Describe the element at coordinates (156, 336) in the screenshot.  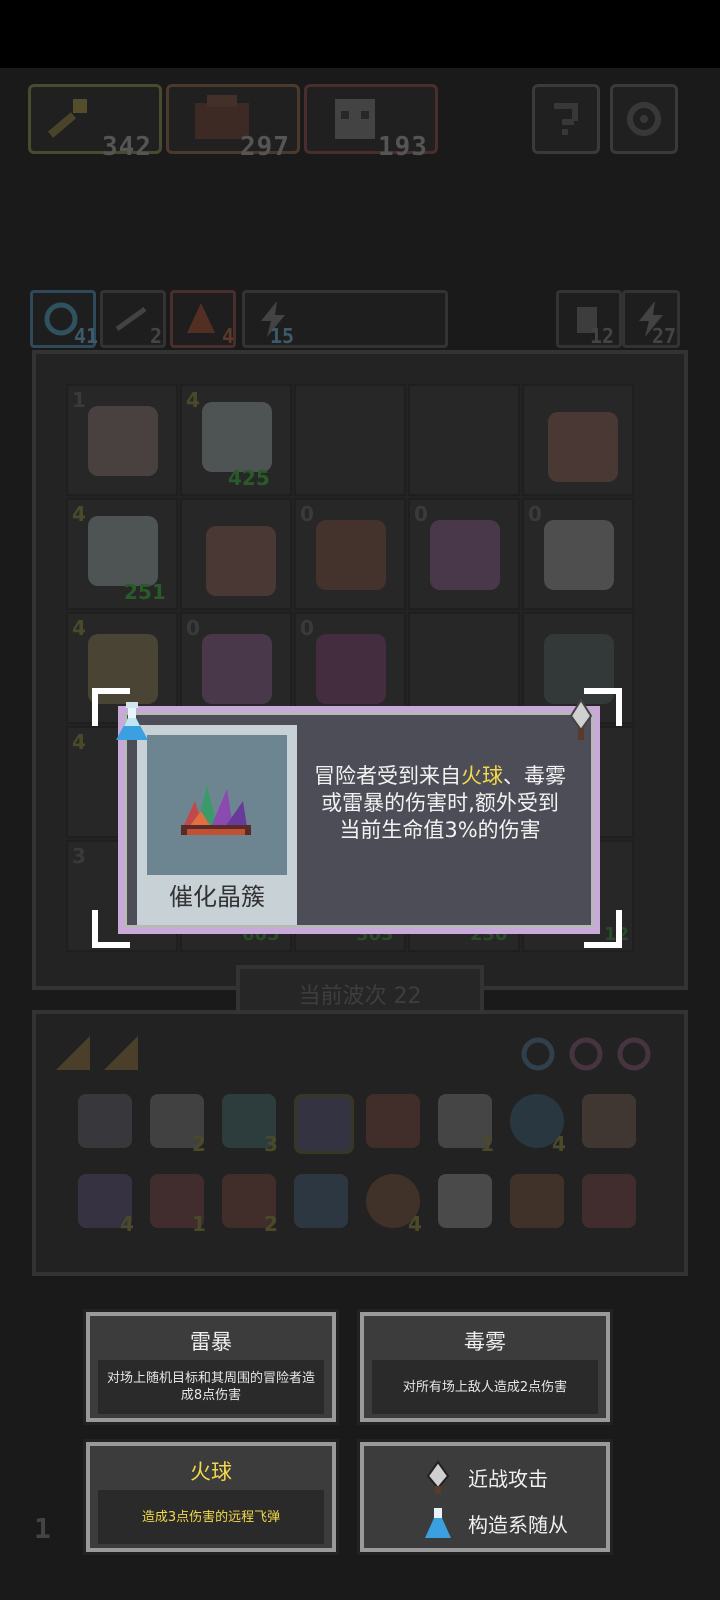
I see `stat-arrow-value: 2` at that location.